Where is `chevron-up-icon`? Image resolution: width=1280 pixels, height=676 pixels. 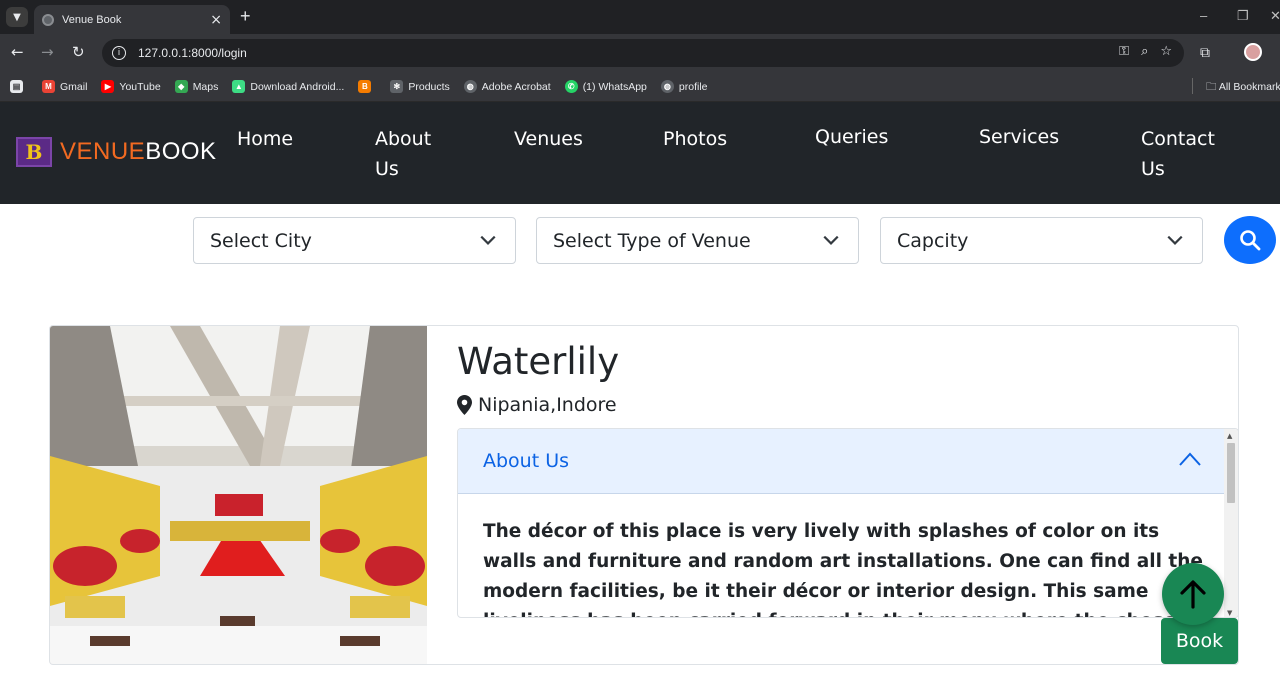
chevron-up-icon is located at coordinates (1190, 459).